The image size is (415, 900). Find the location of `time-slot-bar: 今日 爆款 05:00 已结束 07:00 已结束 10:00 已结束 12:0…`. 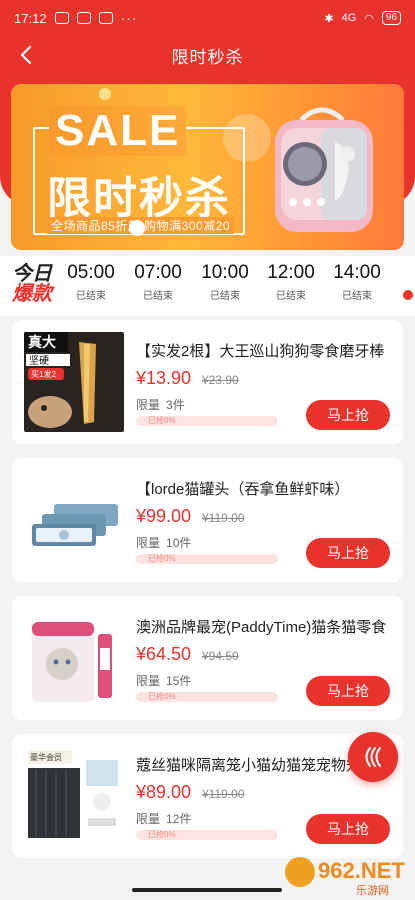

time-slot-bar: 今日 爆款 05:00 已结束 07:00 已结束 10:00 已结束 12:0… is located at coordinates (207, 286).